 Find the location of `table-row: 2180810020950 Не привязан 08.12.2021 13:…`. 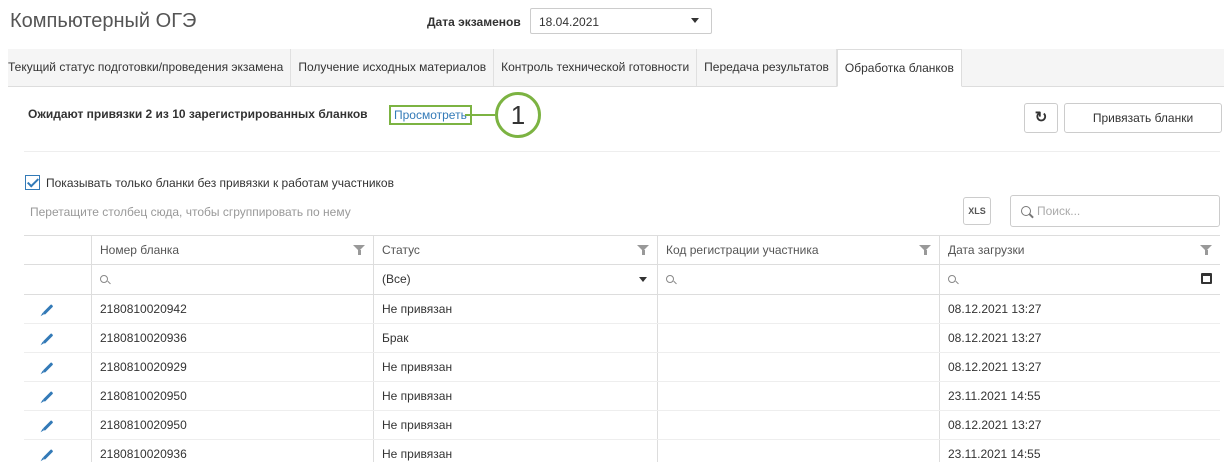

table-row: 2180810020950 Не привязан 08.12.2021 13:… is located at coordinates (622, 425).